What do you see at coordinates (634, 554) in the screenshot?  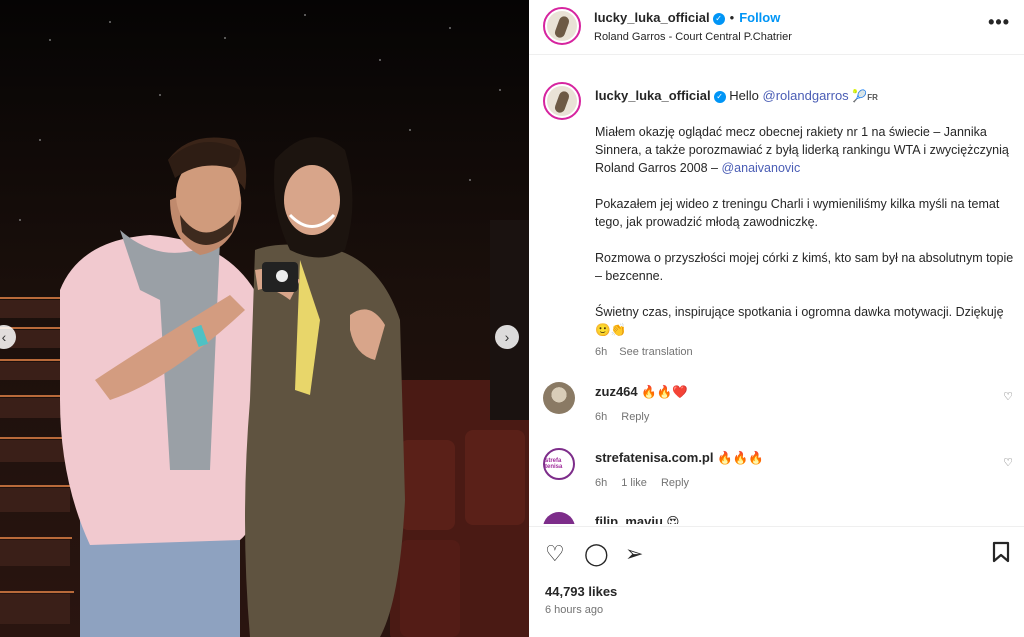 I see `share-icon: ➢` at bounding box center [634, 554].